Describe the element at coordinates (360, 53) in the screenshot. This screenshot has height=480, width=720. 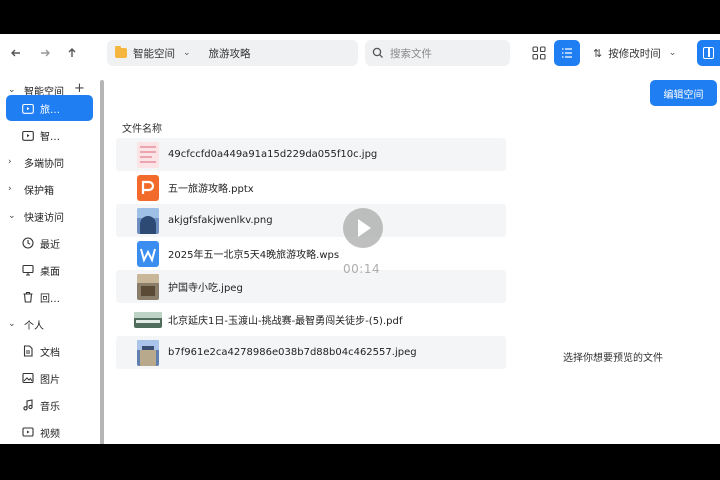
I see `toolbar: 智能空间 ⌄ 旅游攻略 搜索文件 ⇅ 按修改时间 ⌄` at that location.